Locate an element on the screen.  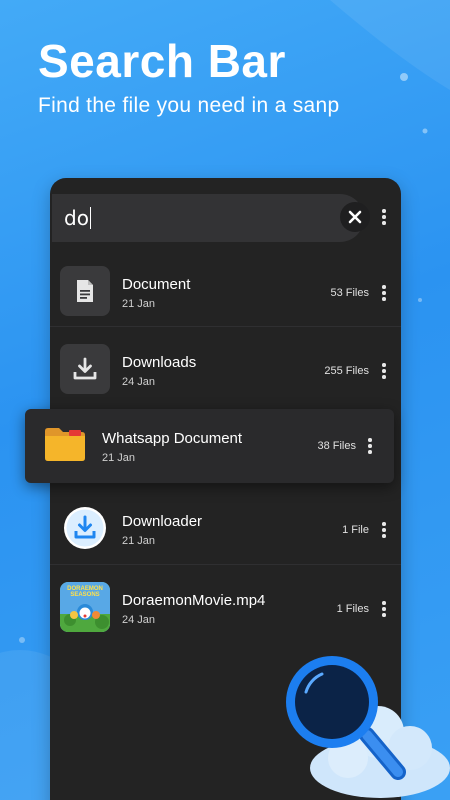
item-count: 1 Files is located at coordinates (352, 609).